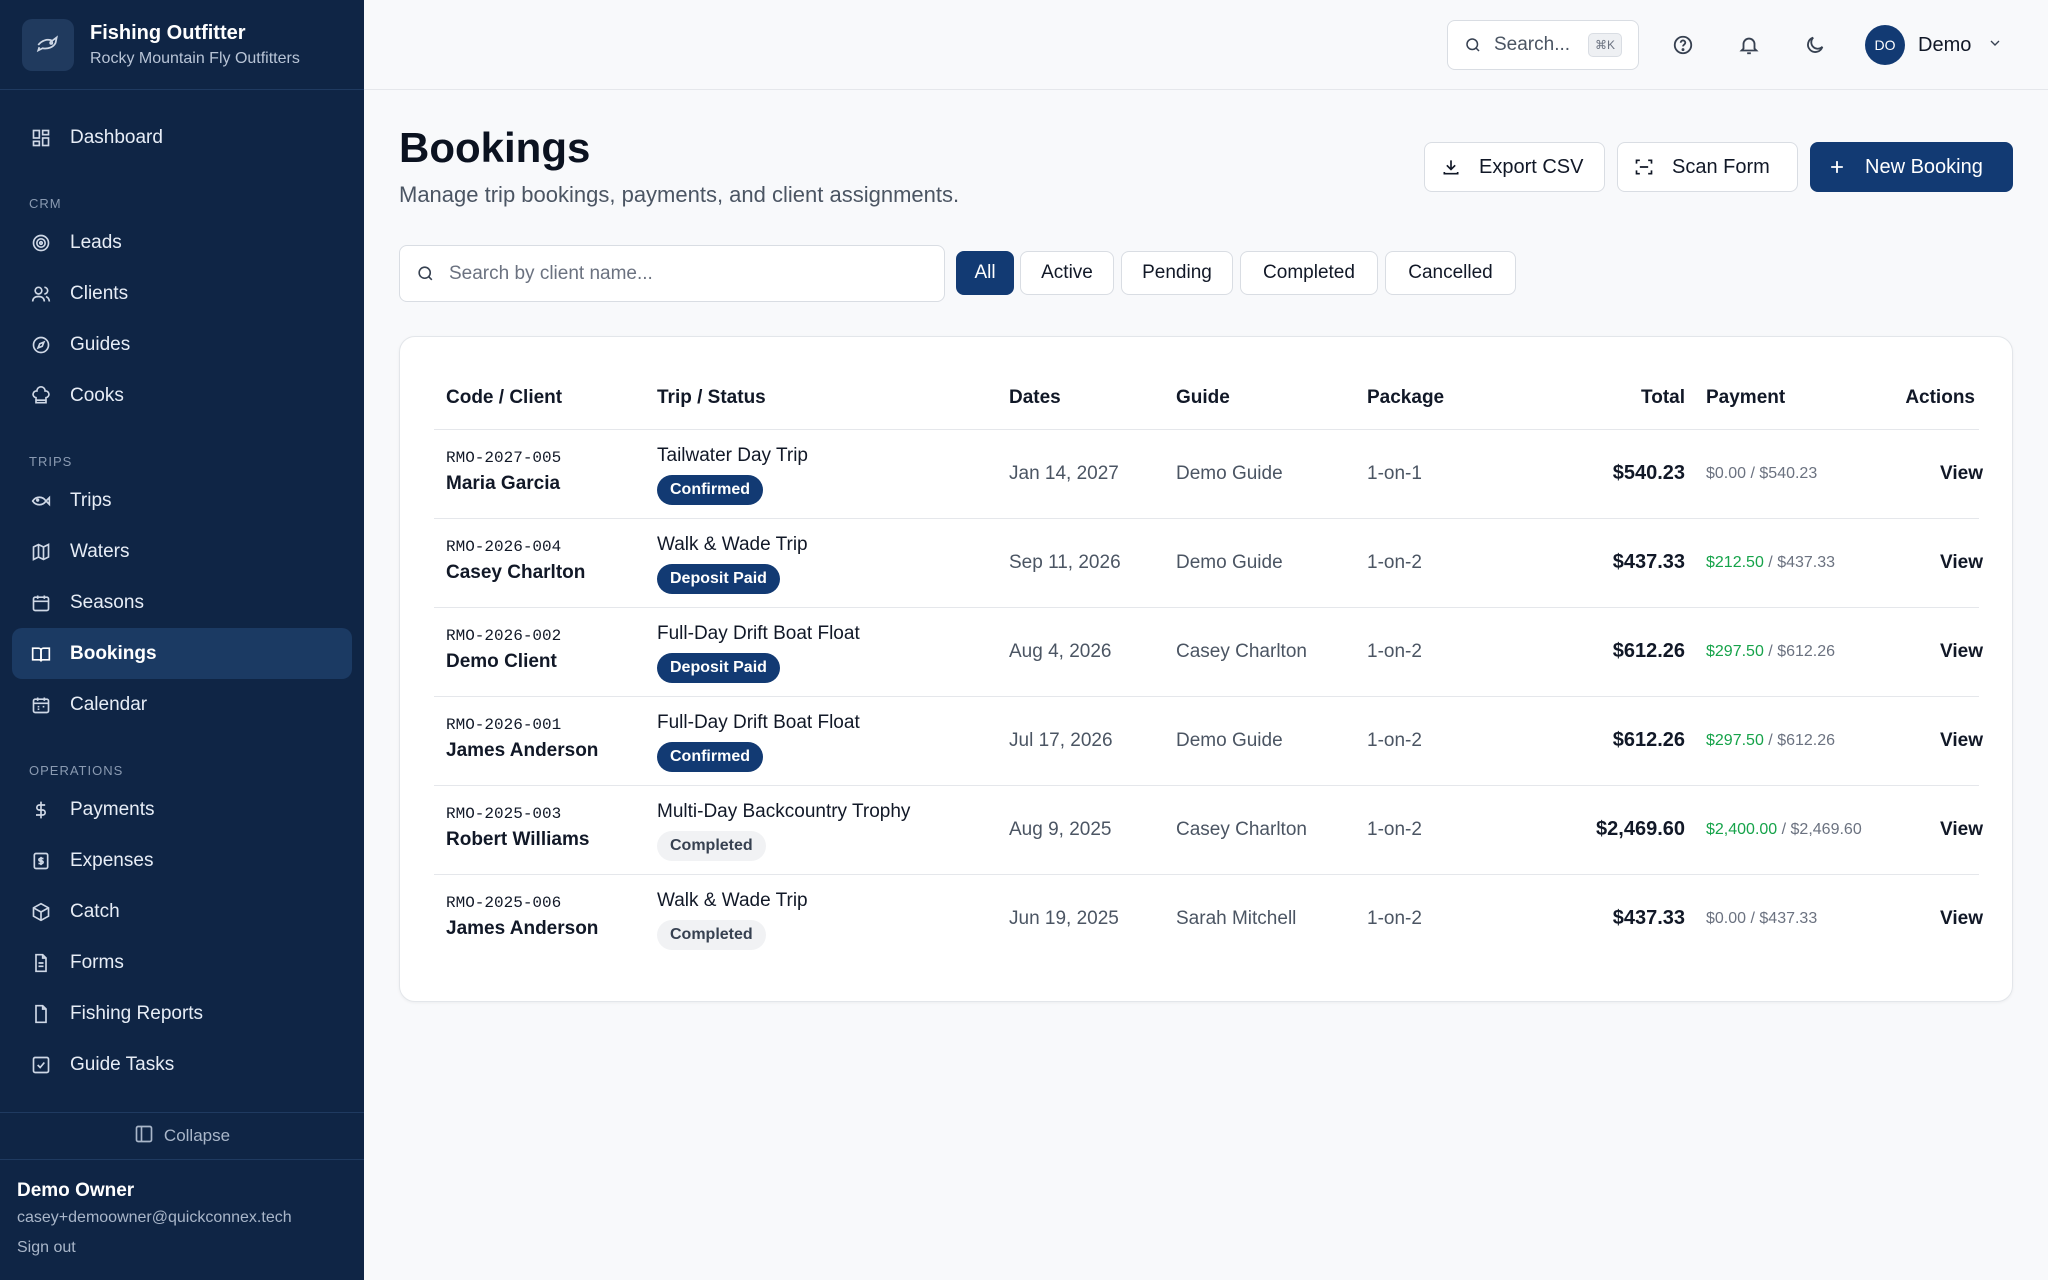  Describe the element at coordinates (182, 1248) in the screenshot. I see `sign-out-link: Sign out` at that location.